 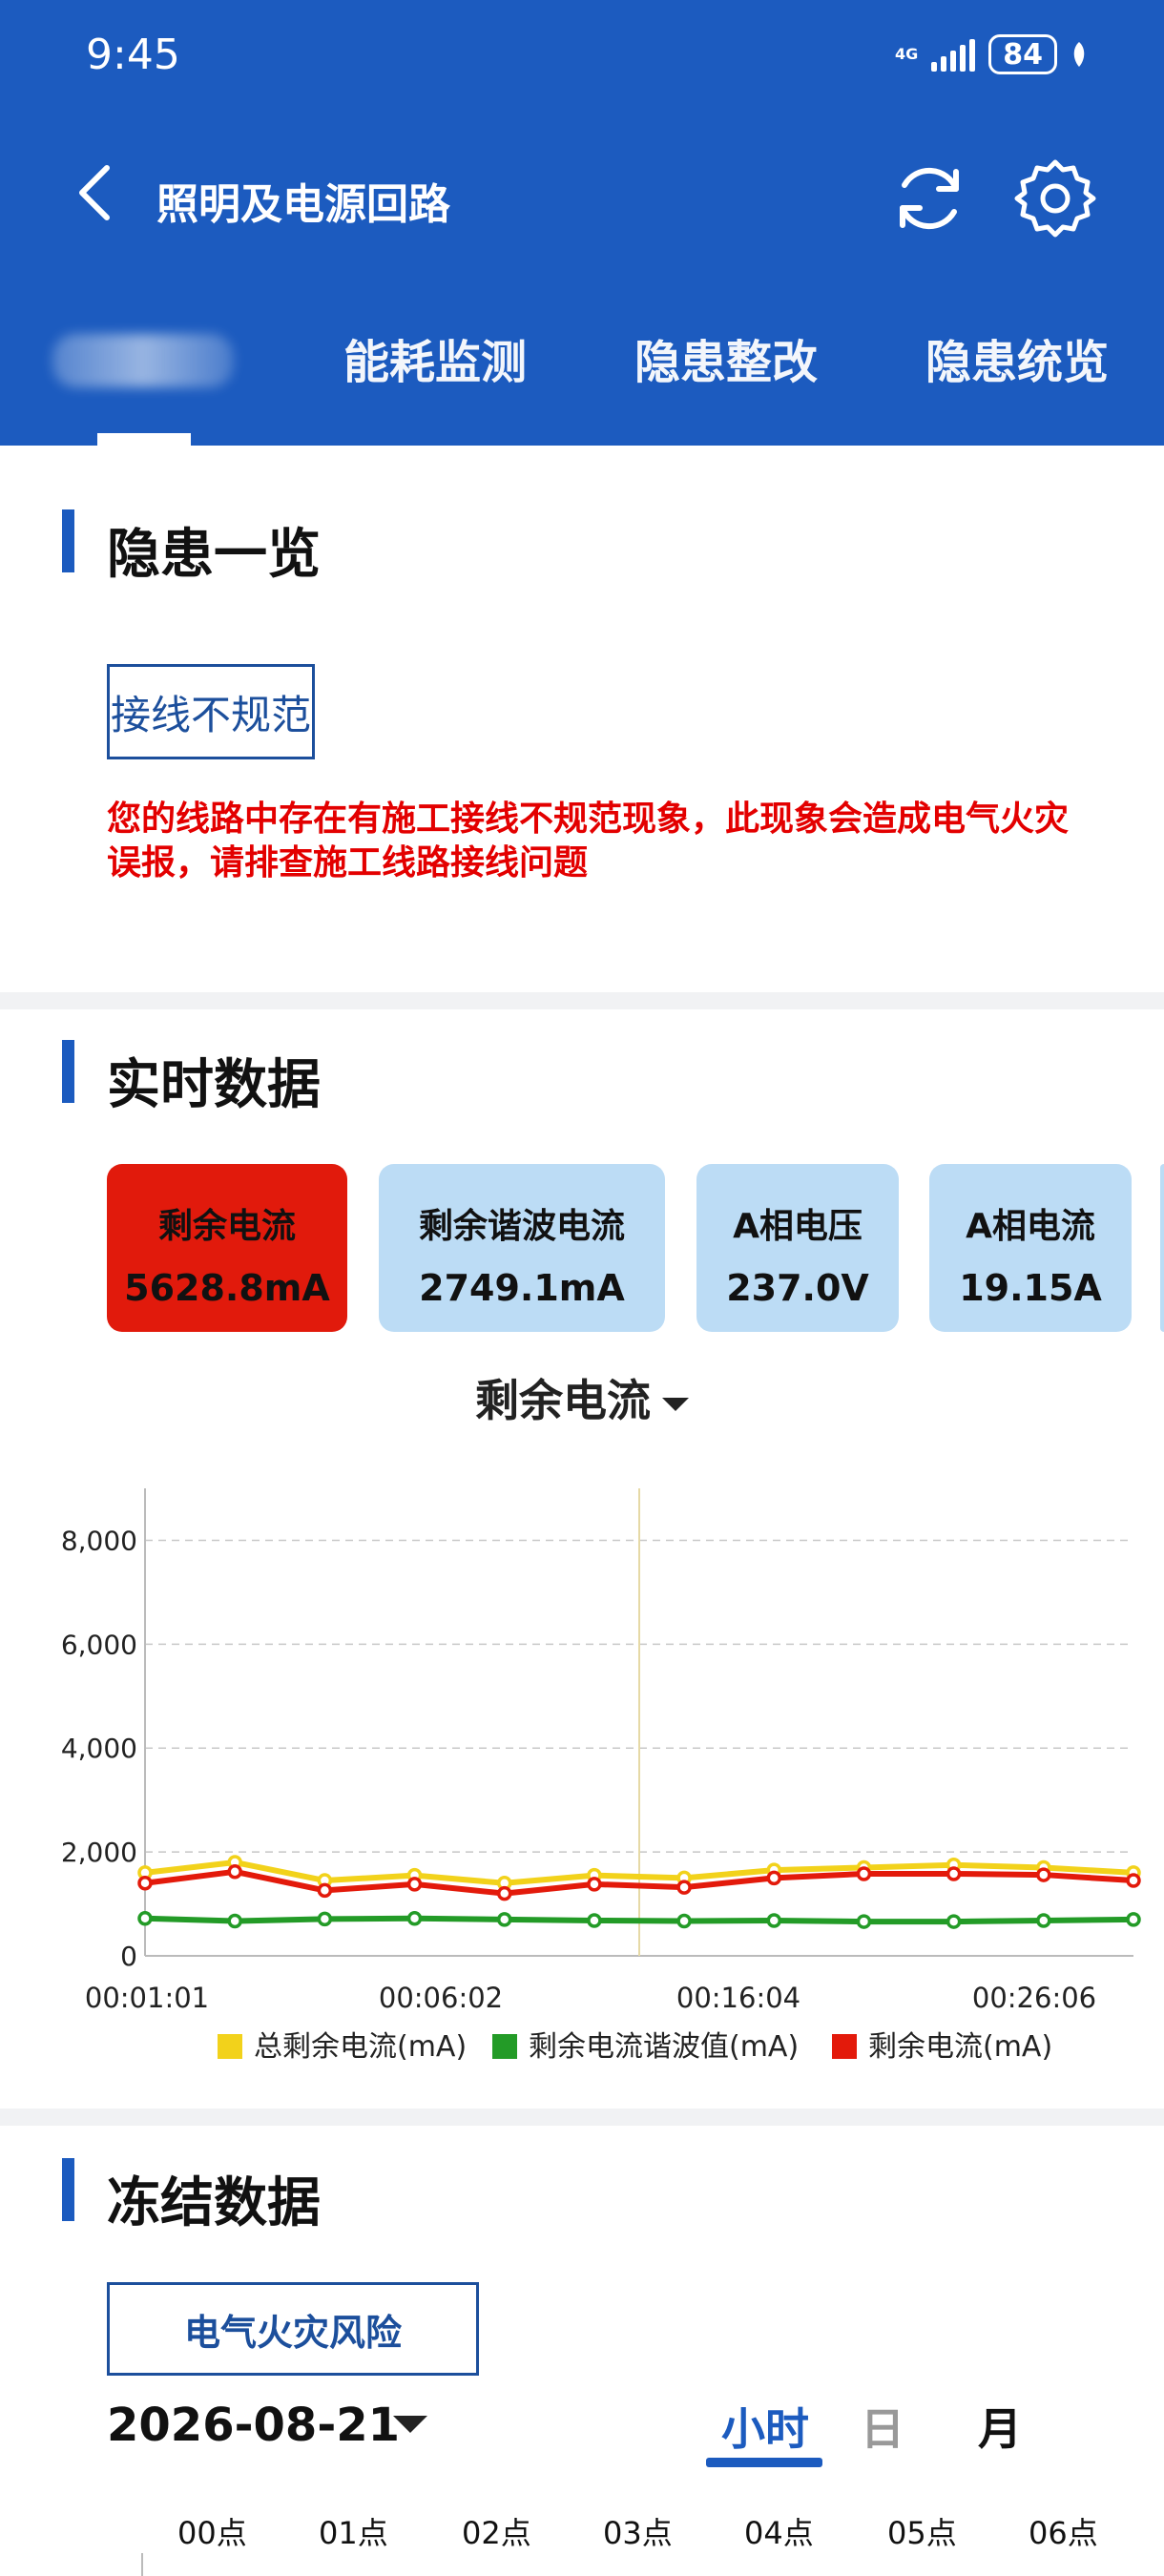 What do you see at coordinates (738, 1998) in the screenshot?
I see `x-tick-label: 00:16:04` at bounding box center [738, 1998].